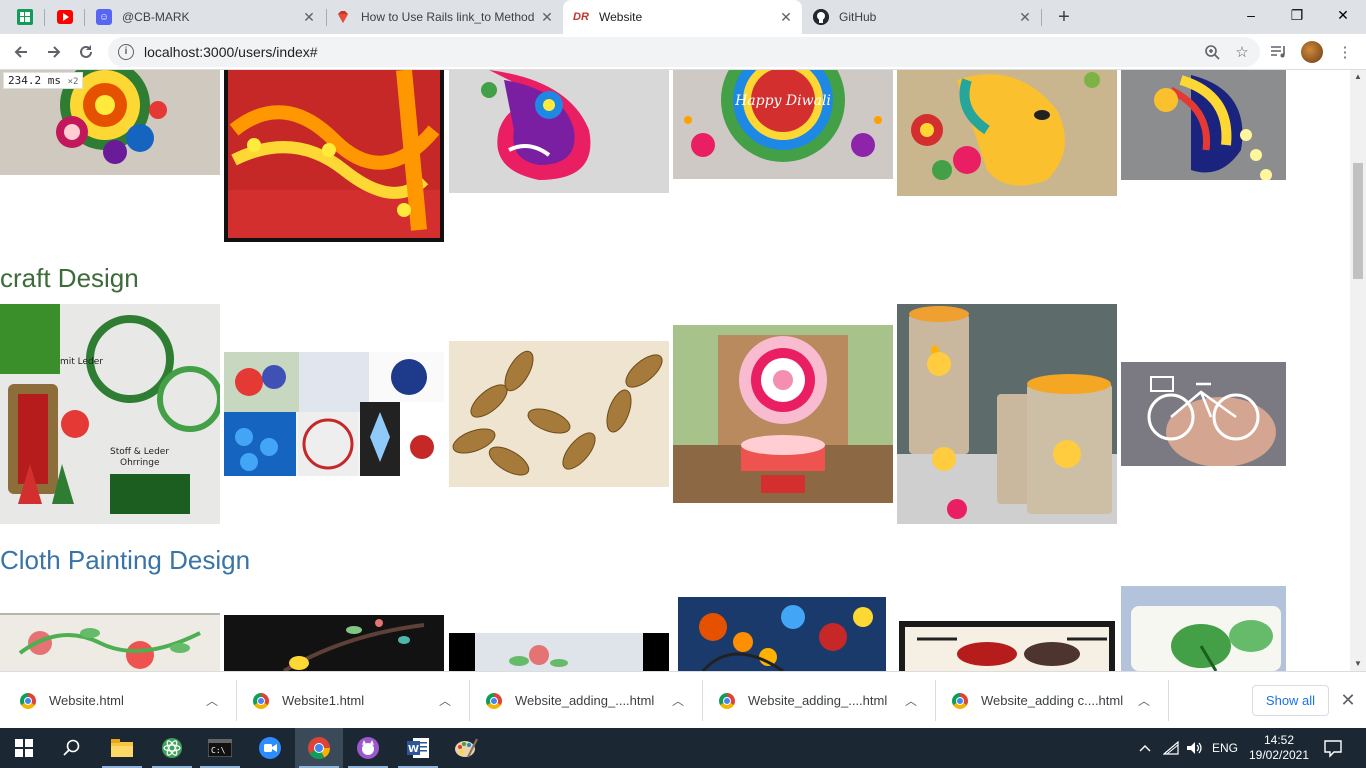 Image resolution: width=1366 pixels, height=768 pixels. What do you see at coordinates (140, 463) in the screenshot?
I see `svg-text: Ohrringe` at bounding box center [140, 463].